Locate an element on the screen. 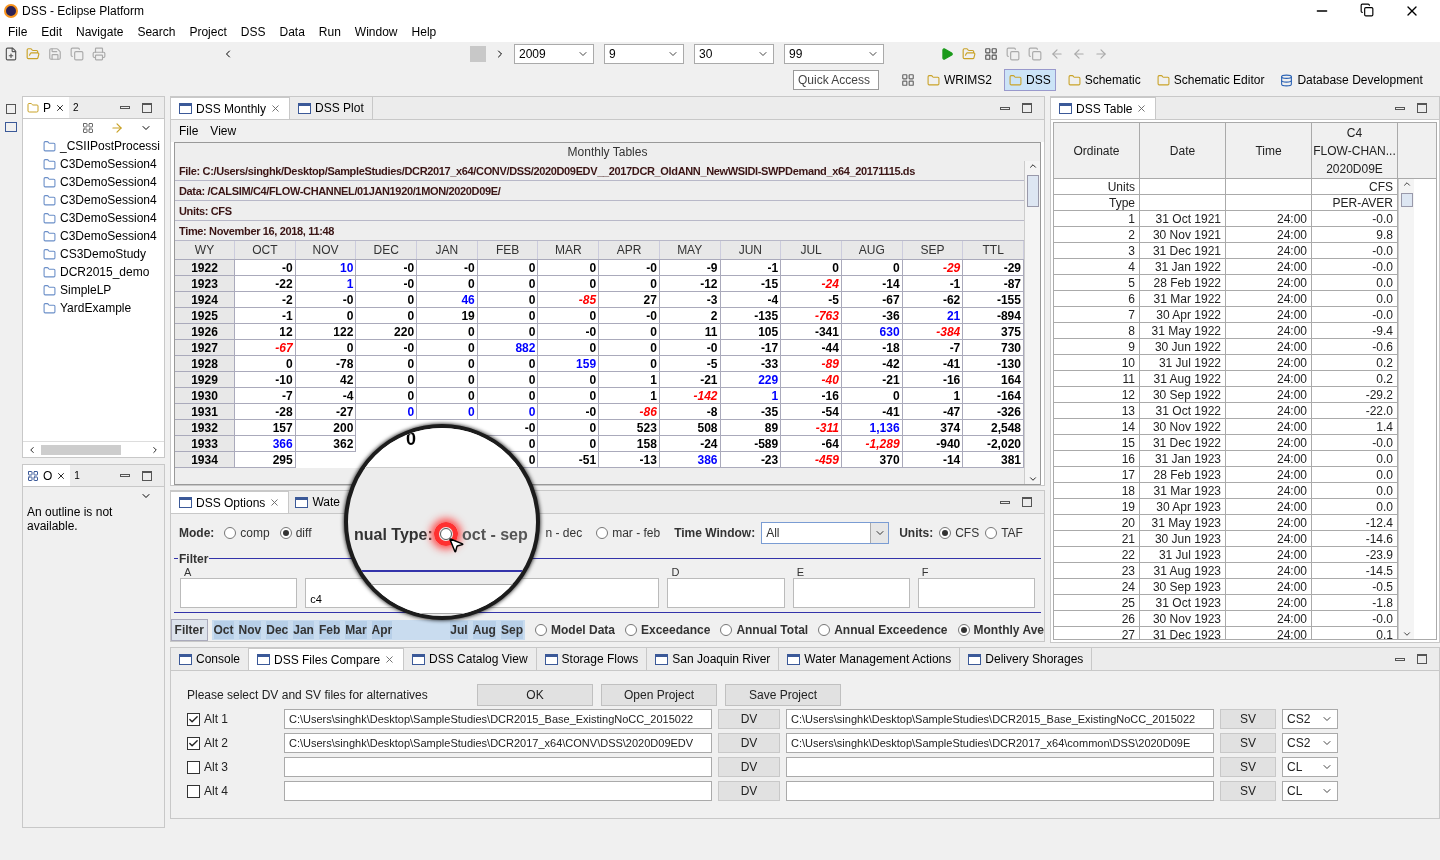 The image size is (1440, 860). filter-button: Filter is located at coordinates (189, 630).